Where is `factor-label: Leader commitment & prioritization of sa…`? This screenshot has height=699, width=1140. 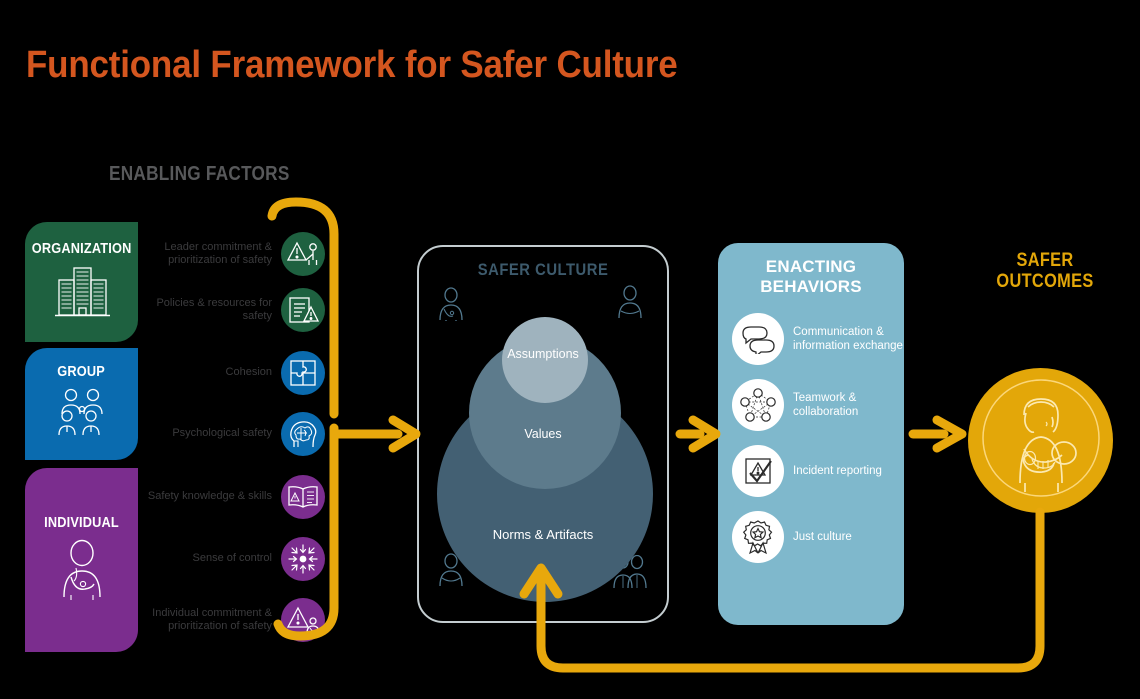
factor-label: Leader commitment & prioritization of sa… is located at coordinates (218, 253).